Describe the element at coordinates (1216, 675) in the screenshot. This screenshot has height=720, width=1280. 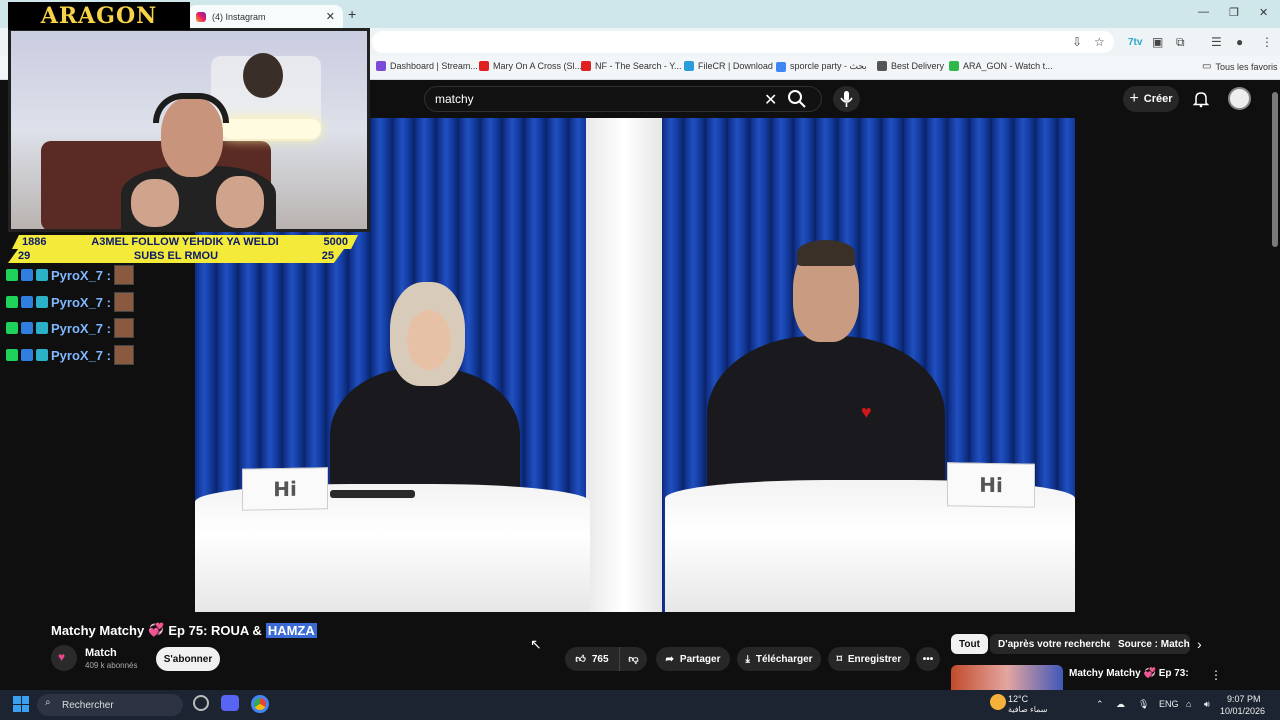
I see `recommended-menu-icon: ⋮` at that location.